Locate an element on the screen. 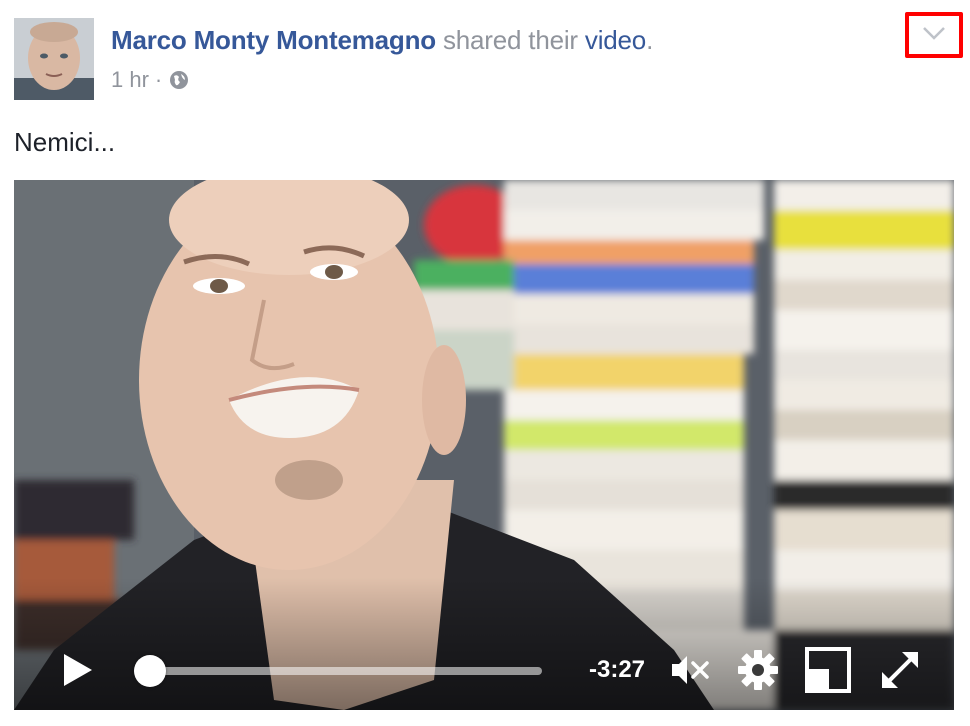 This screenshot has height=726, width=970. play-icon is located at coordinates (78, 670).